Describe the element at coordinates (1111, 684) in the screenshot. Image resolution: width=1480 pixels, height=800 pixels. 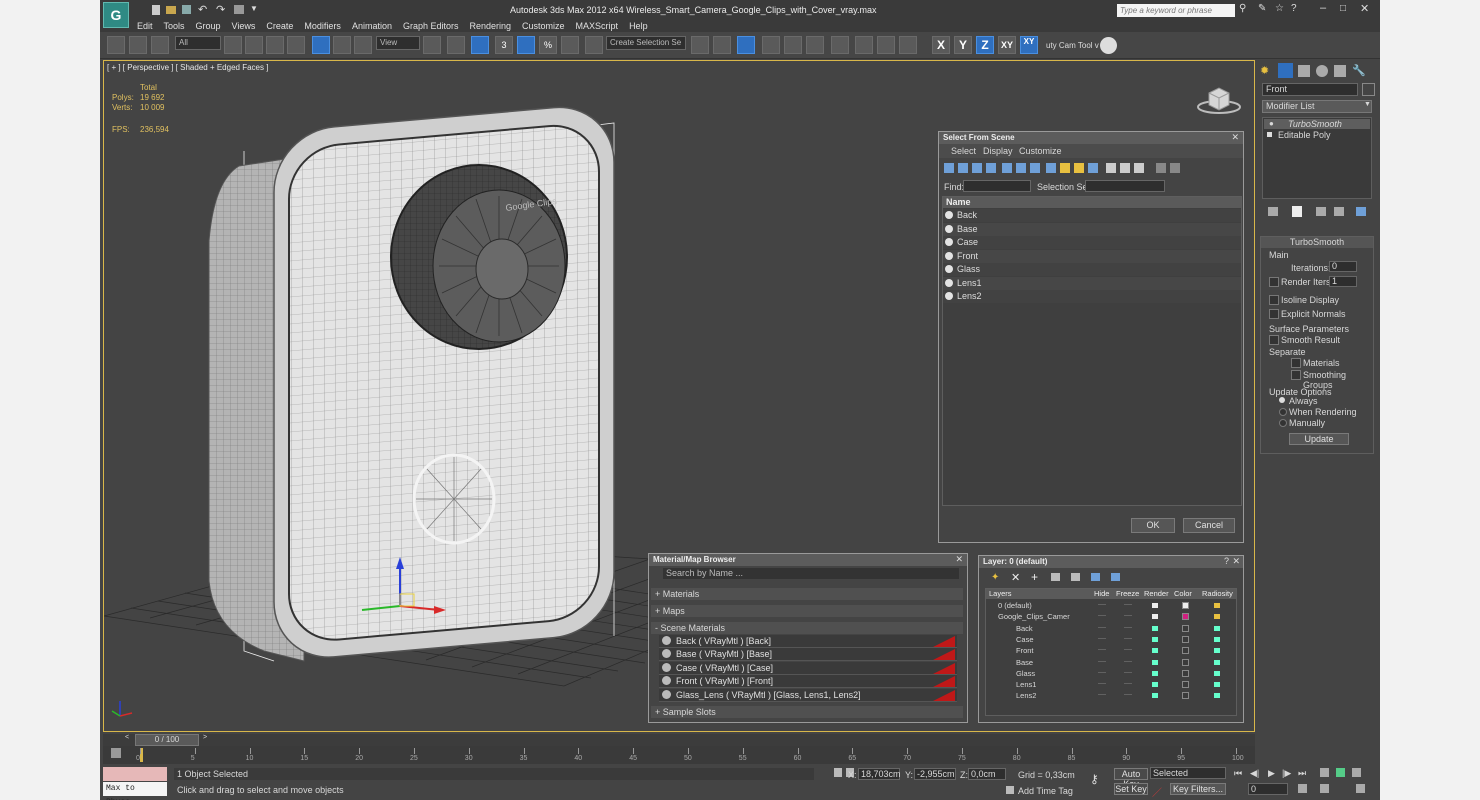
I see `layer-row: Lens1 ---- ----` at that location.